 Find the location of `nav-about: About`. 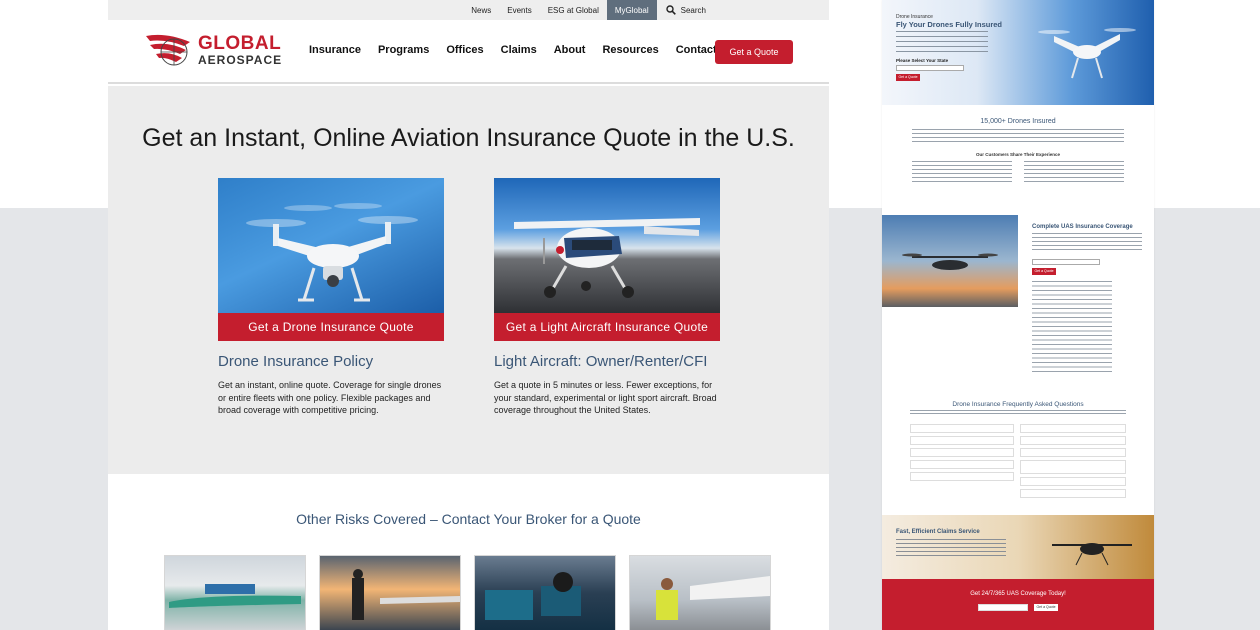

nav-about: About is located at coordinates (570, 50).